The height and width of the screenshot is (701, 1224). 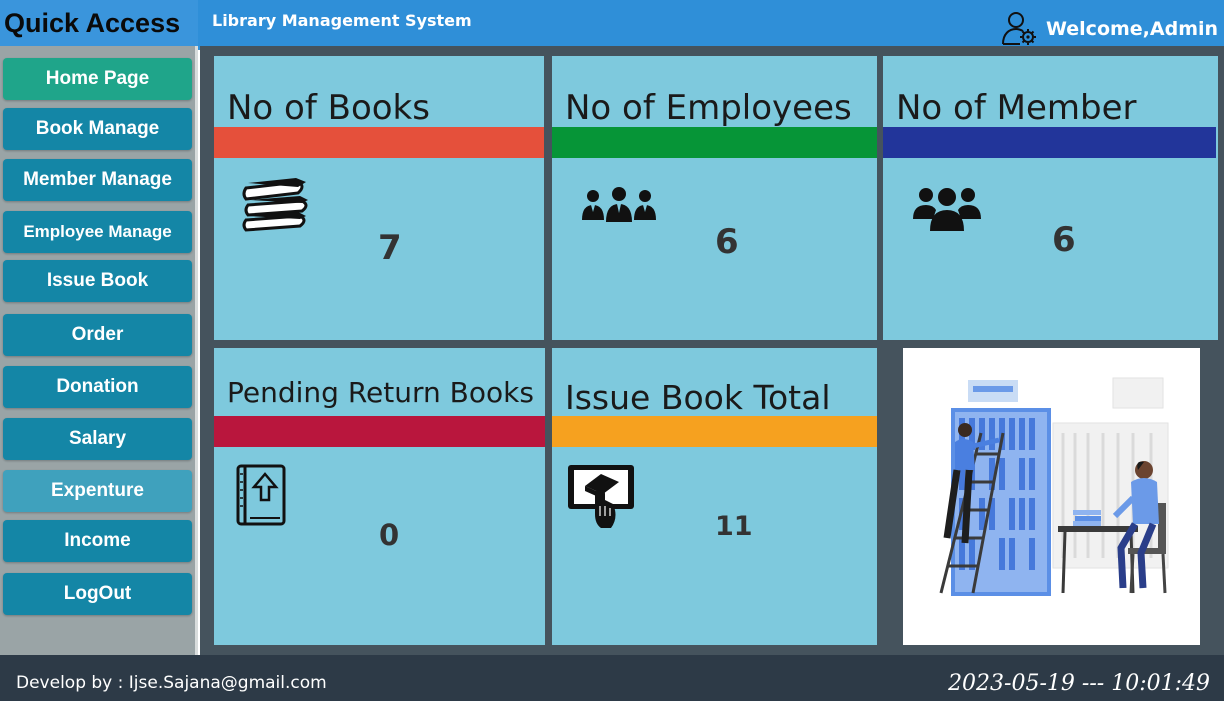 I want to click on members-card-title: No of Member, so click(x=1016, y=108).